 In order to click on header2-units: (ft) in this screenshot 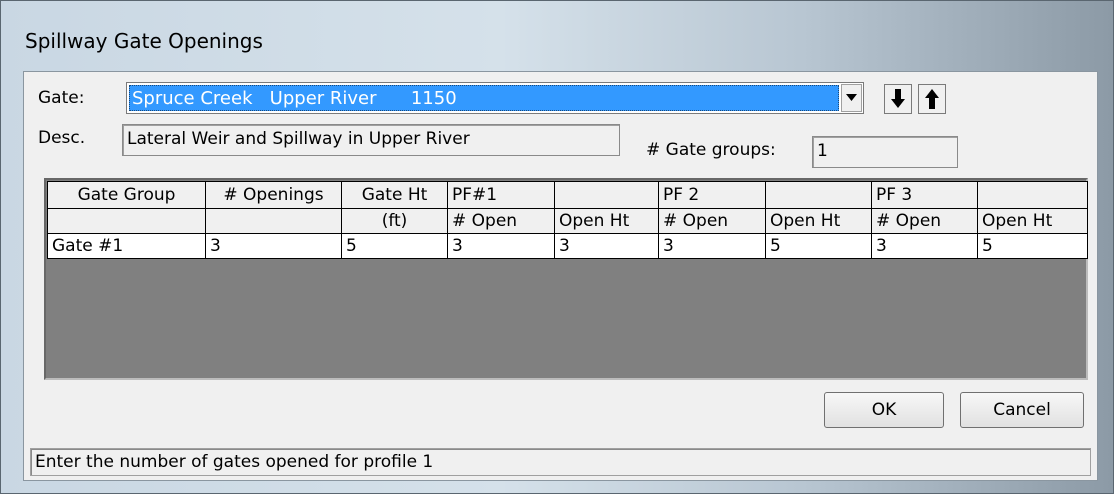, I will do `click(394, 221)`.